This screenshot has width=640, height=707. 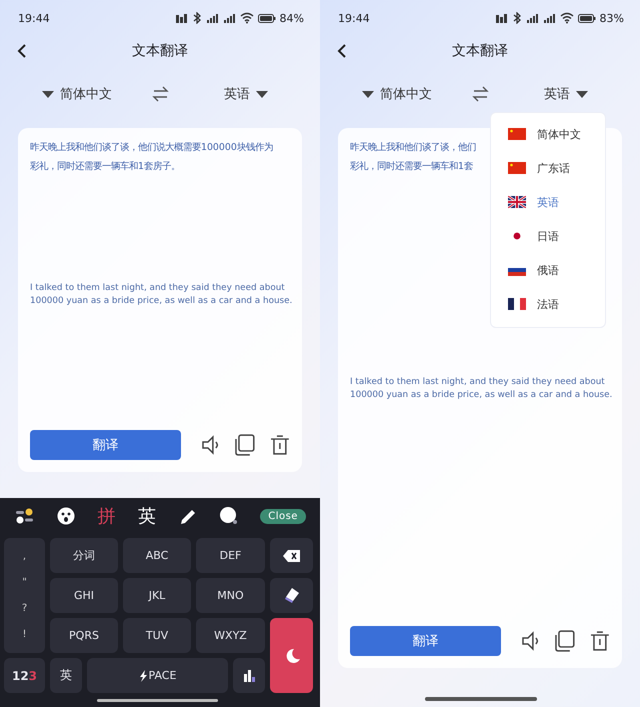 I want to click on eraser-key, so click(x=291, y=595).